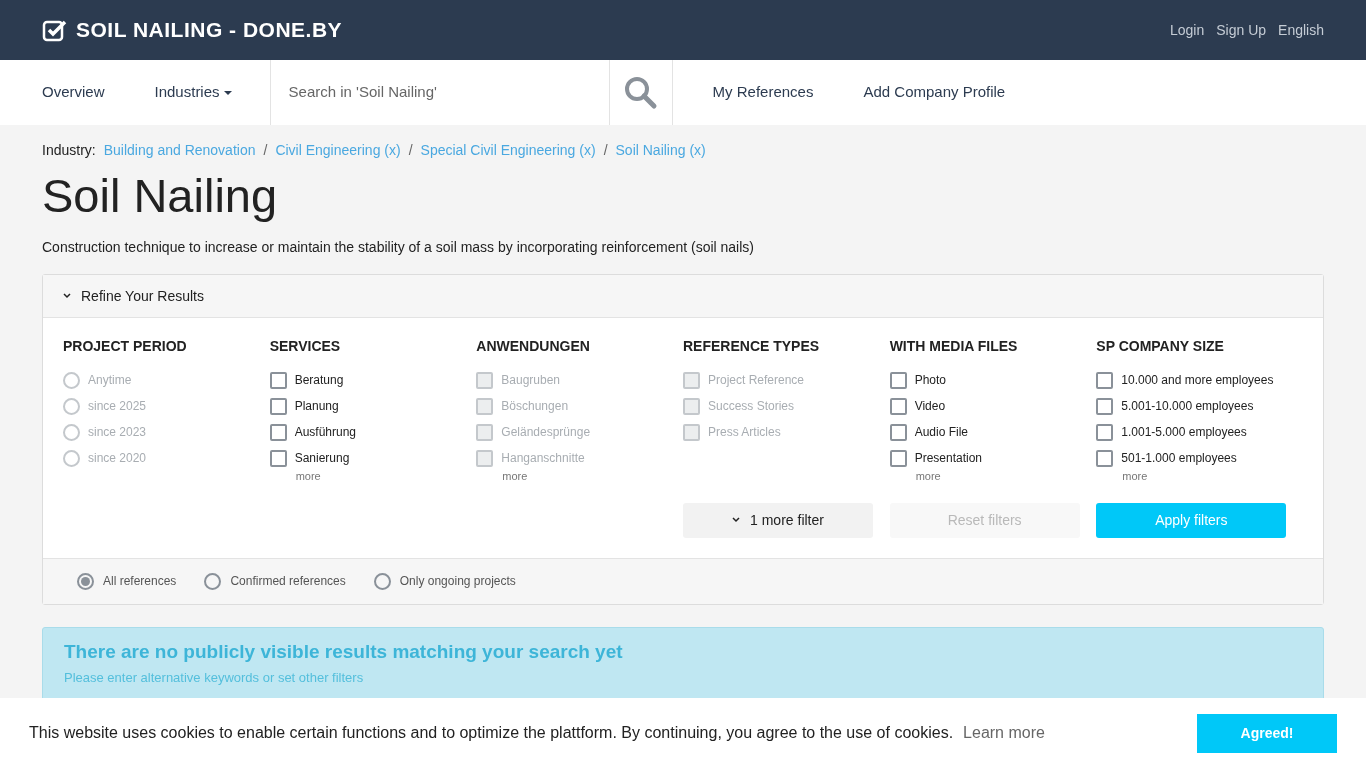 The height and width of the screenshot is (768, 1366). I want to click on option-label: Böschungen, so click(535, 406).